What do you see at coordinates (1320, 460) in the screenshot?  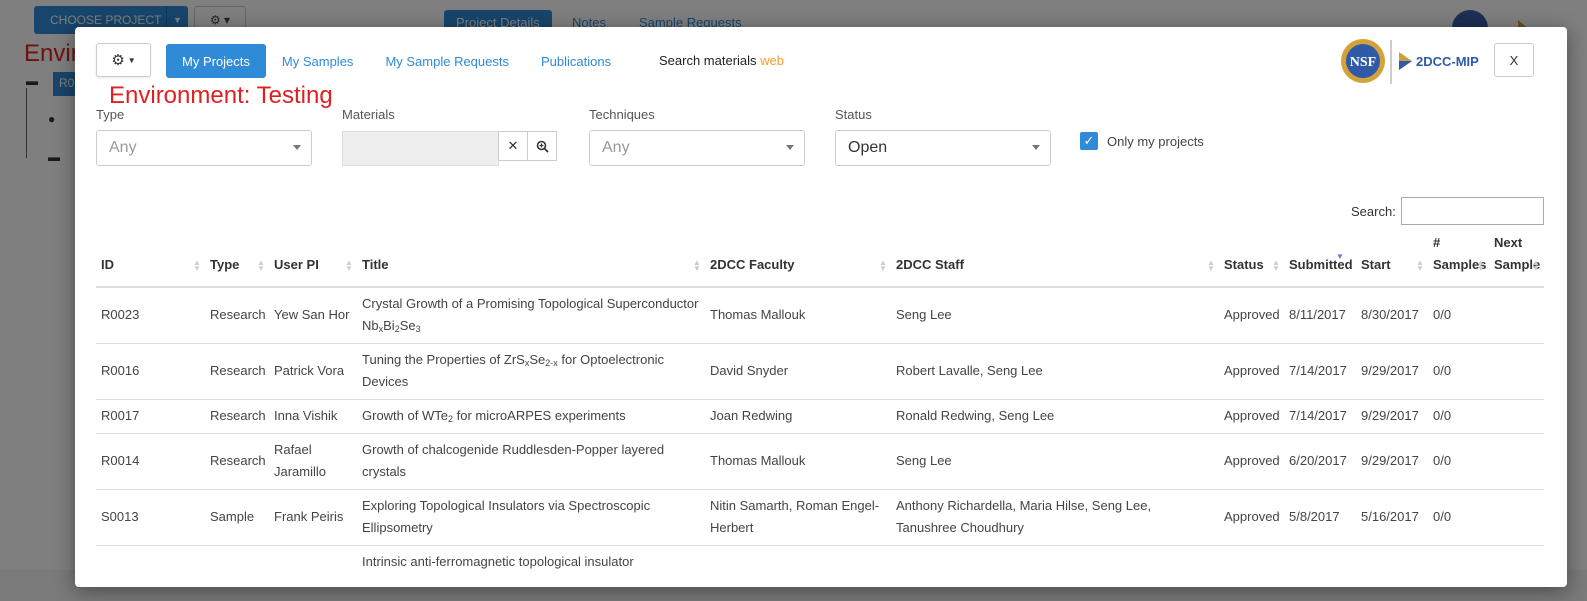 I see `cell-submitted: 6/20/2017` at bounding box center [1320, 460].